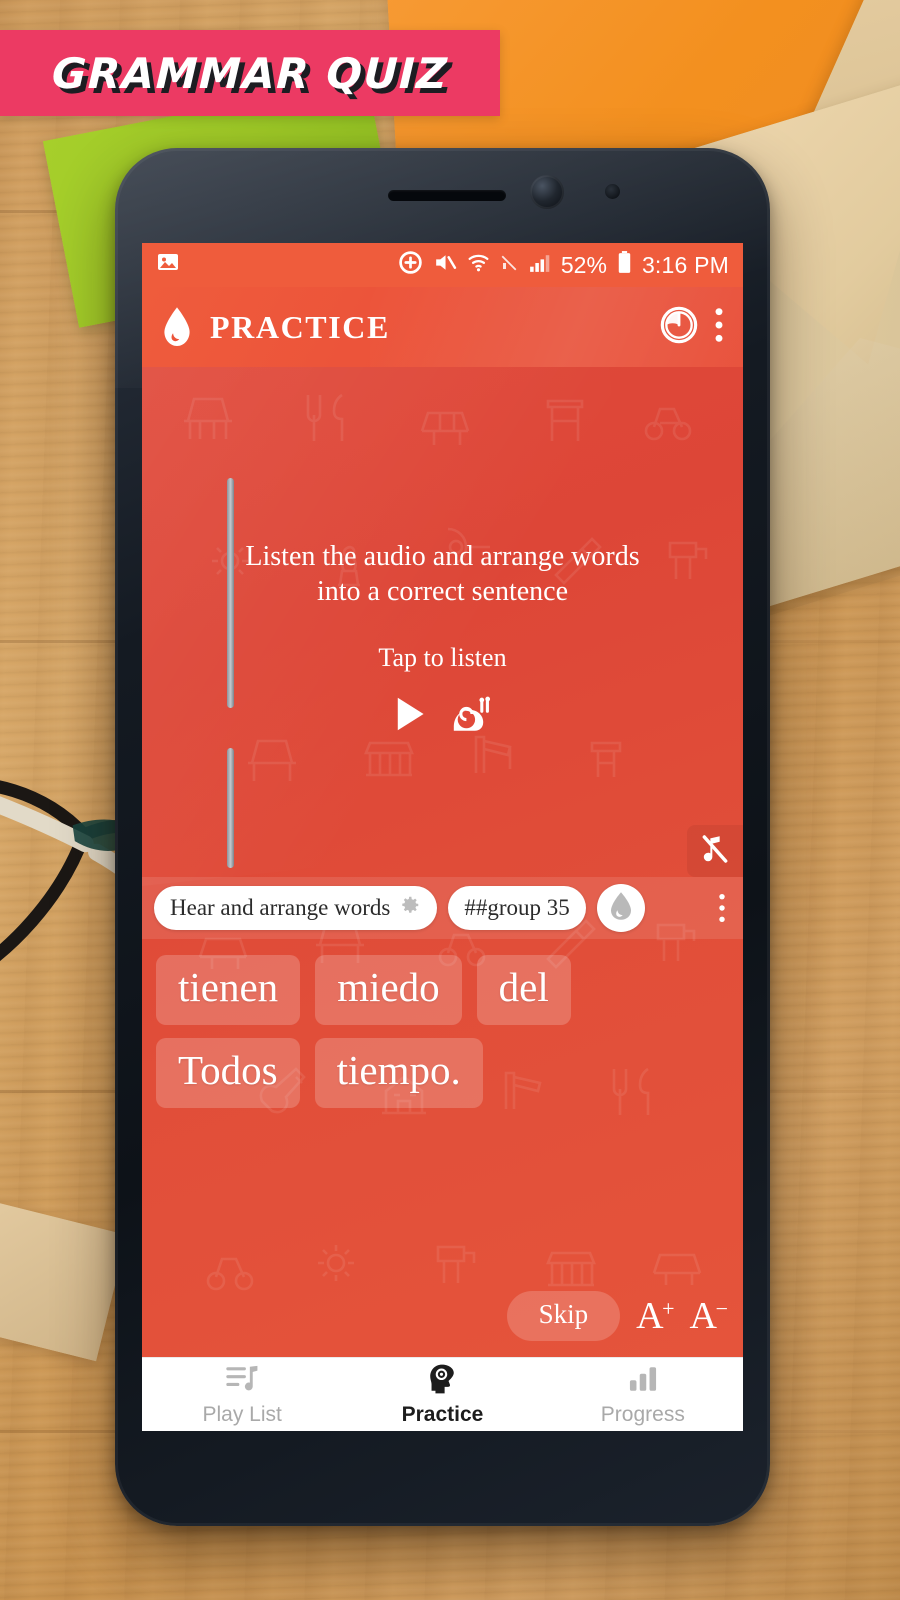 The image size is (900, 1600). Describe the element at coordinates (509, 265) in the screenshot. I see `signal-off-icon` at that location.